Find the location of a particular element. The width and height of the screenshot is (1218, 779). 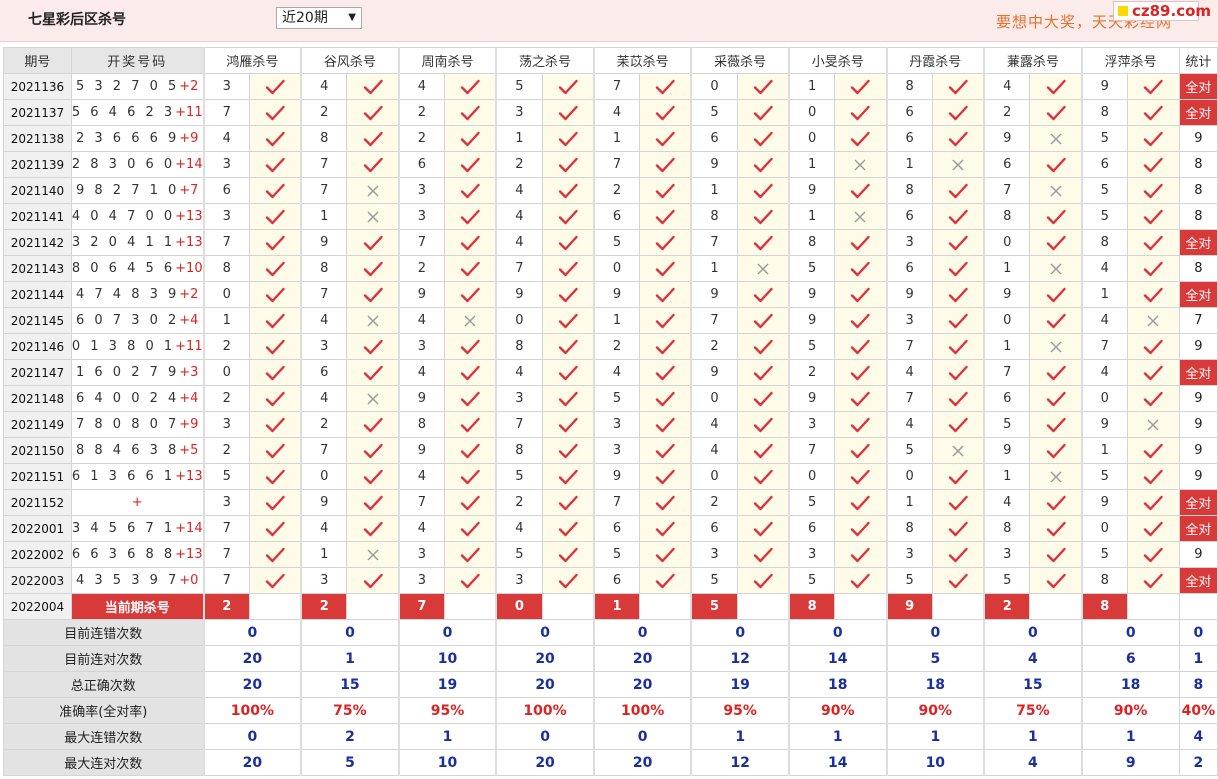

table-row: 2021139 2 8 3 0 6 0+14 3 7 6 2 7 9 1 1 6 6 8 is located at coordinates (610, 164).